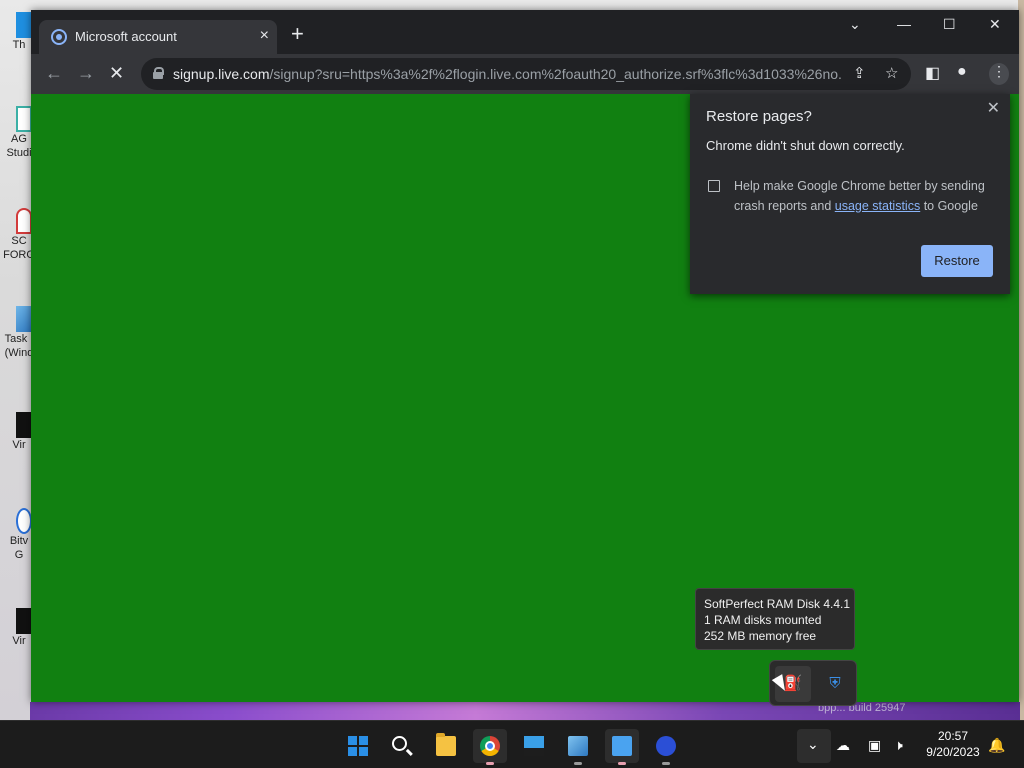  Describe the element at coordinates (877, 206) in the screenshot. I see `usage-statistics-link: usage statistics` at that location.